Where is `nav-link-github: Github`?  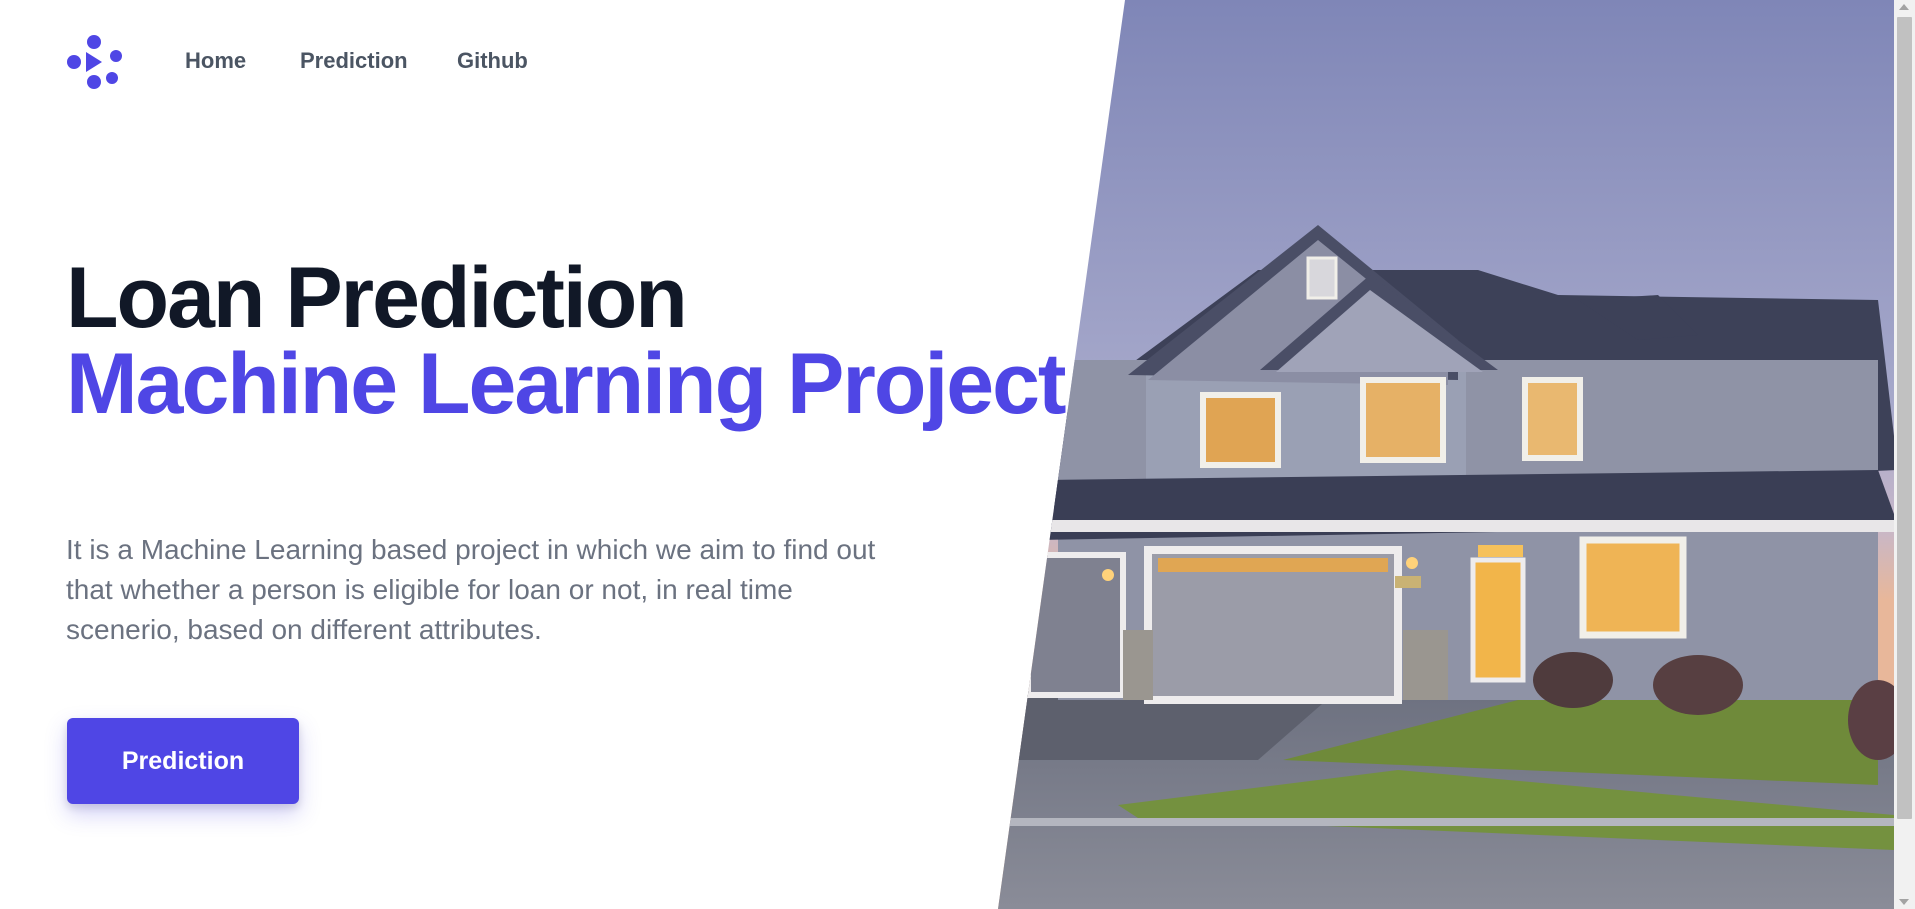
nav-link-github: Github is located at coordinates (492, 61).